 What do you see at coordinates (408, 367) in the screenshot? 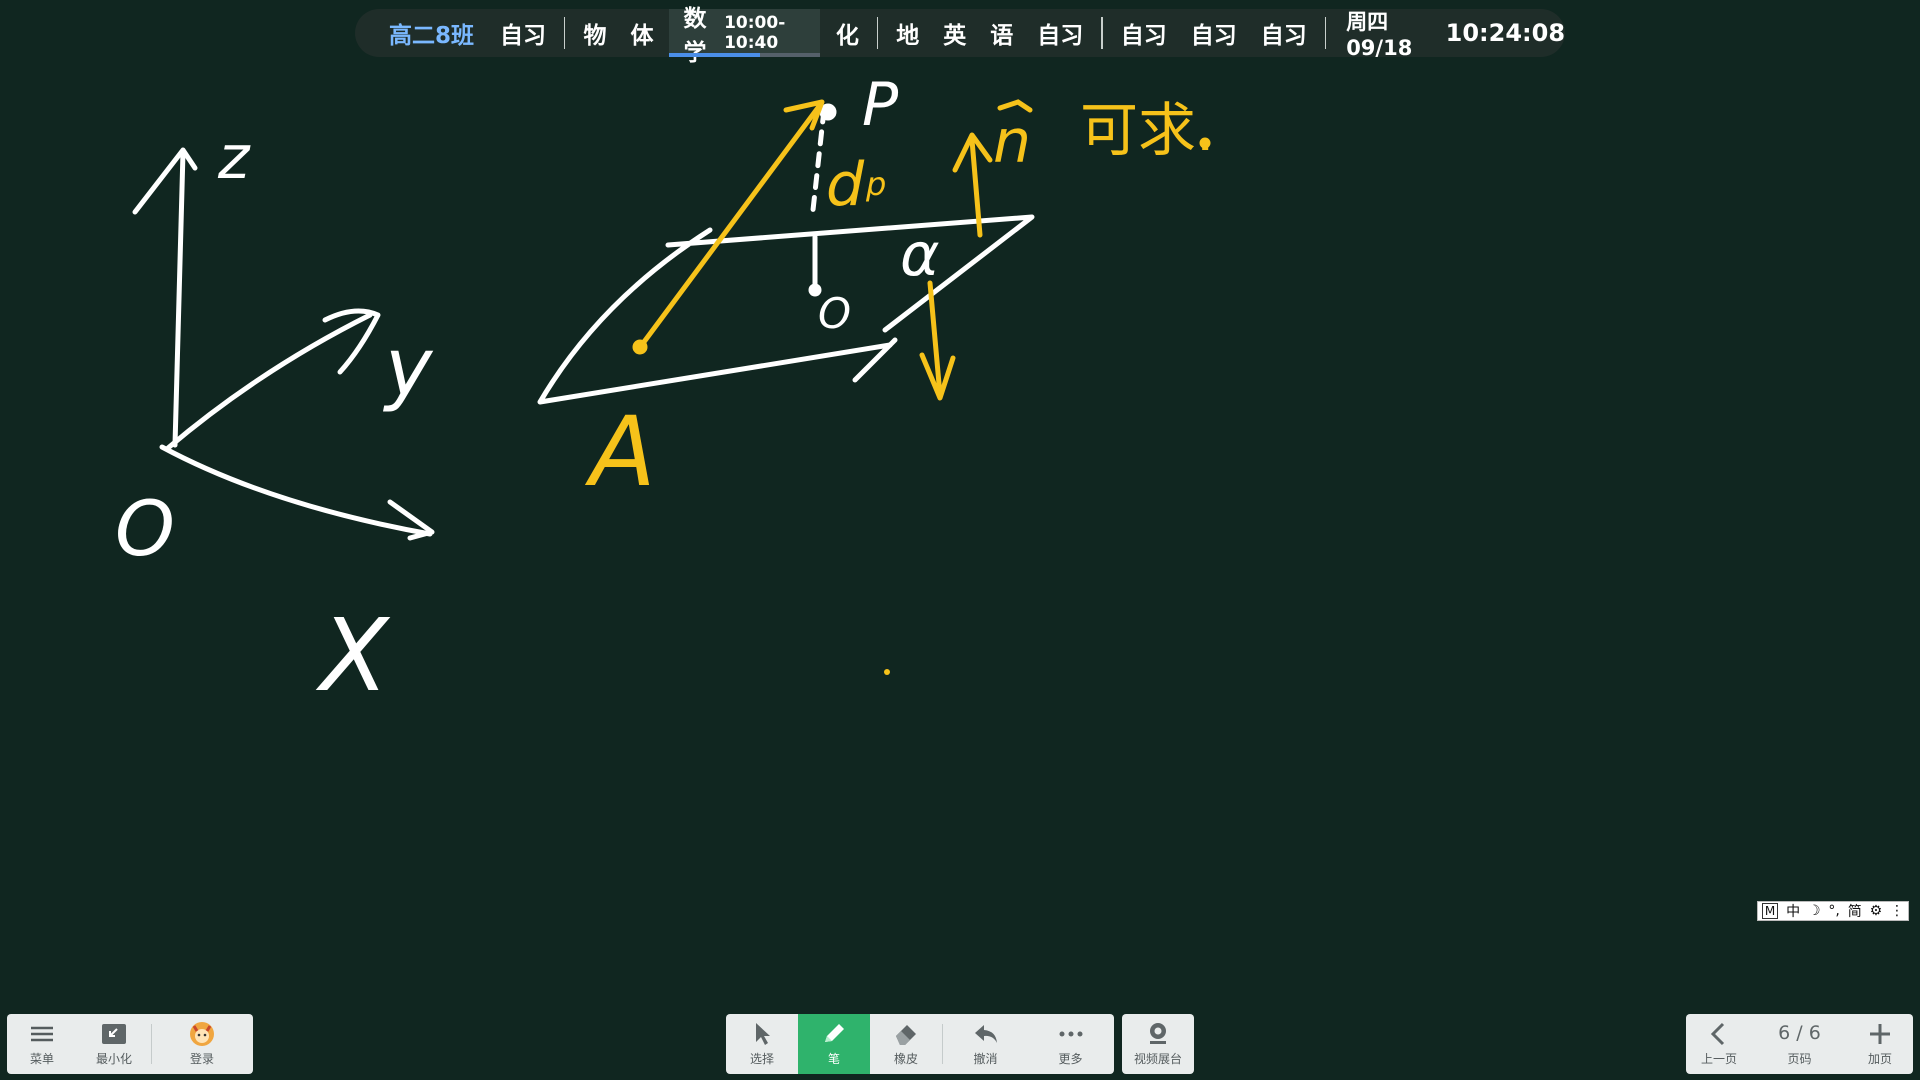
I see `label-y: y` at bounding box center [408, 367].